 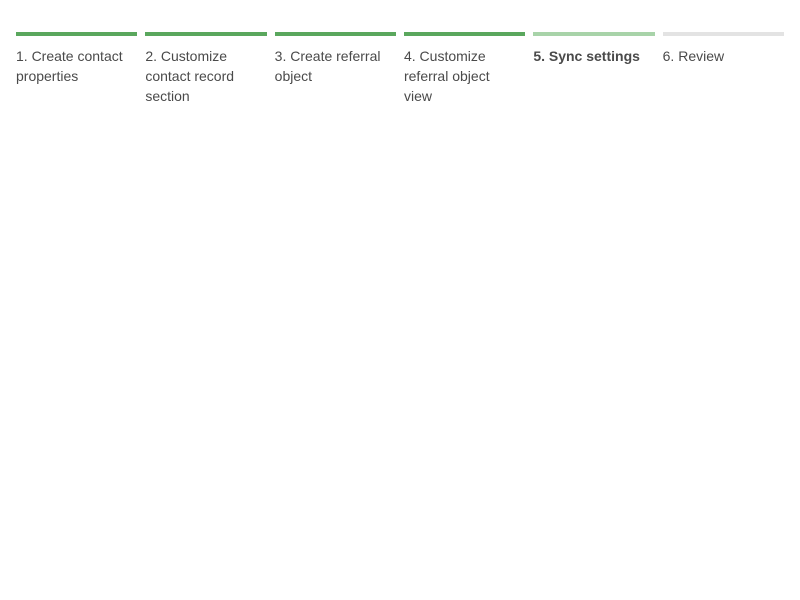 I want to click on step-create-referral-object: 3. Create referral object, so click(x=335, y=69).